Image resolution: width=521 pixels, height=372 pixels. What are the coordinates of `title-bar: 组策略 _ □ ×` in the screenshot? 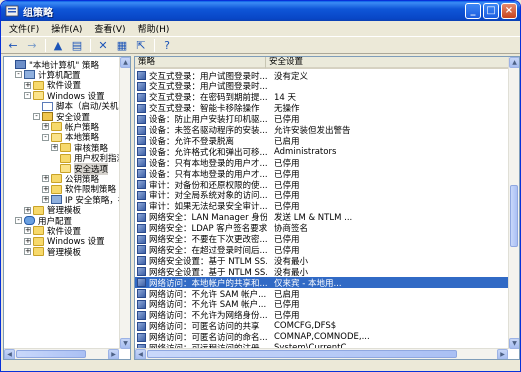 It's located at (260, 11).